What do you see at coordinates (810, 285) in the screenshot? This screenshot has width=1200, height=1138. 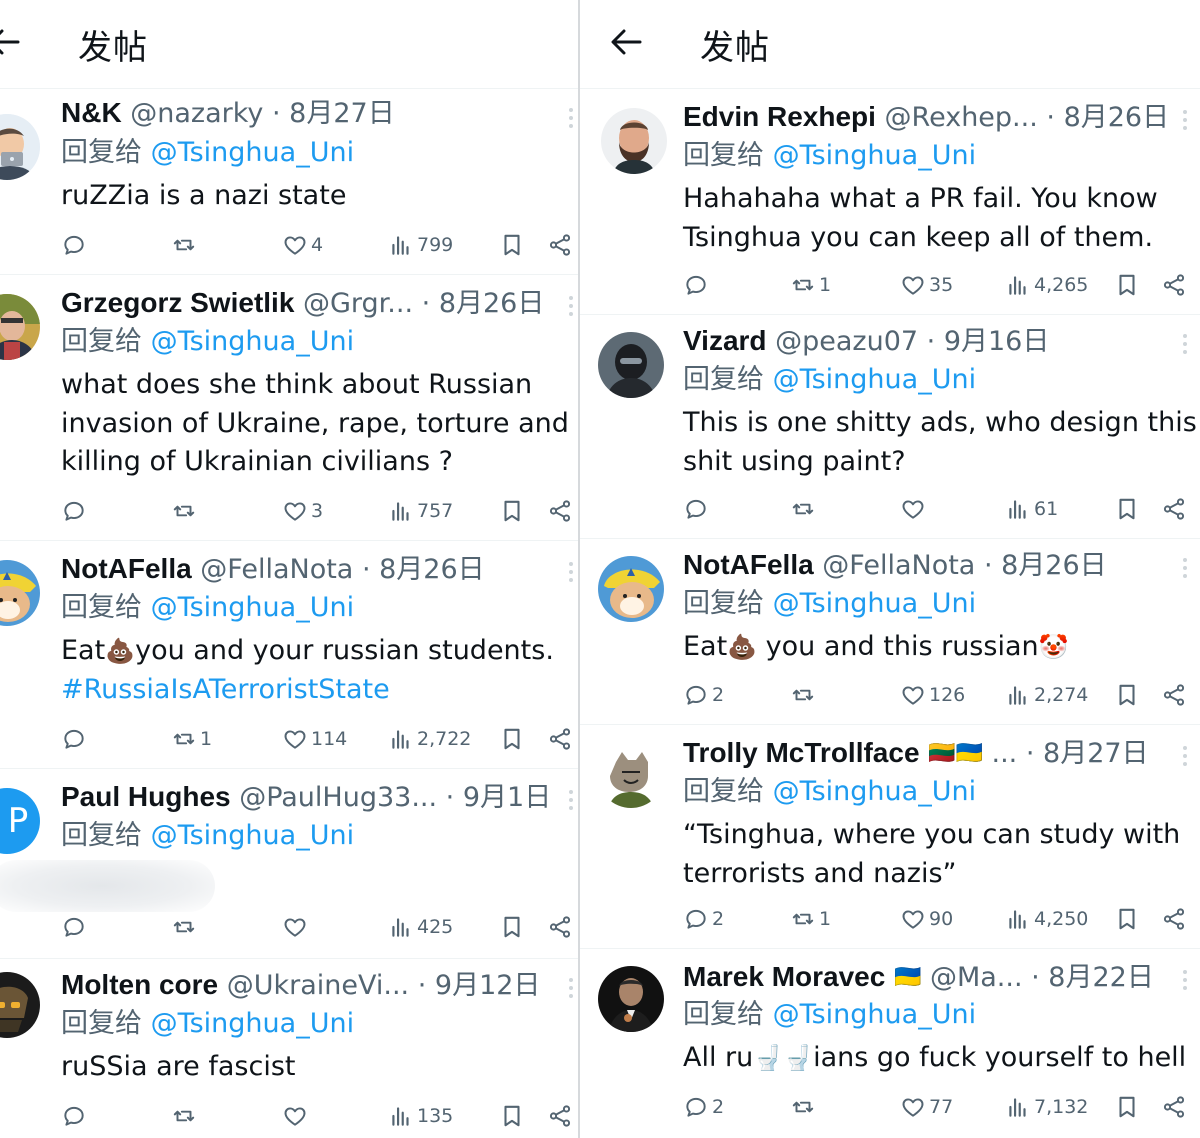 I see `retweet-button: 1` at bounding box center [810, 285].